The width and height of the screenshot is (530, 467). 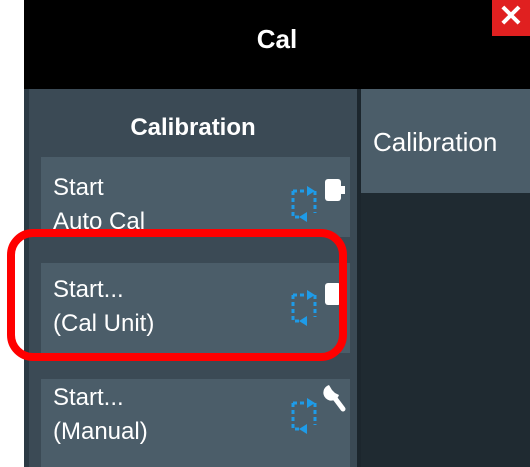 What do you see at coordinates (318, 409) in the screenshot?
I see `wrench-icon` at bounding box center [318, 409].